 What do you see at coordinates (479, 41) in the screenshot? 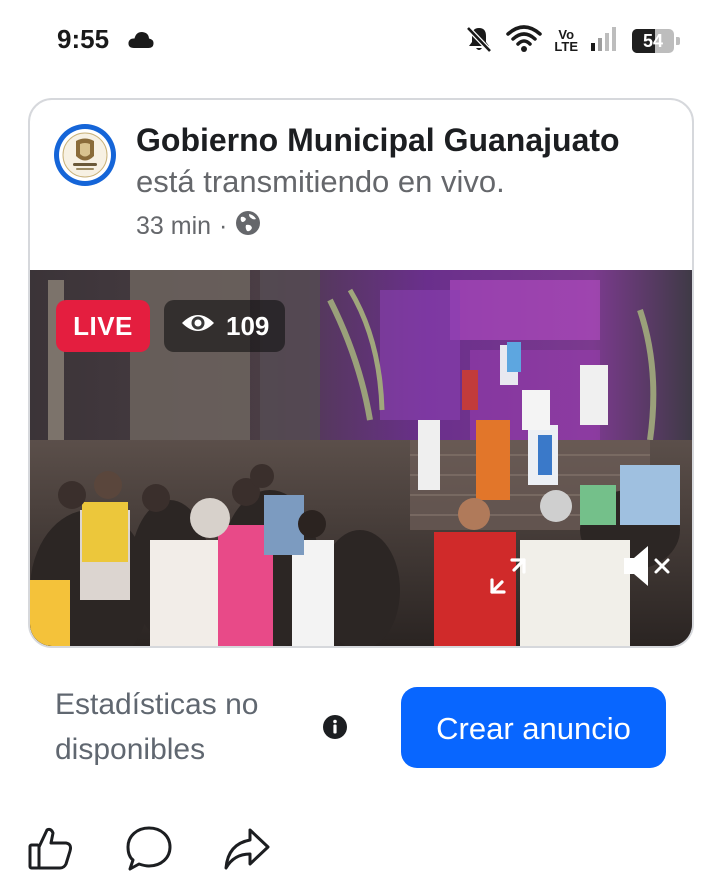
I see `mute-notifications-icon` at bounding box center [479, 41].